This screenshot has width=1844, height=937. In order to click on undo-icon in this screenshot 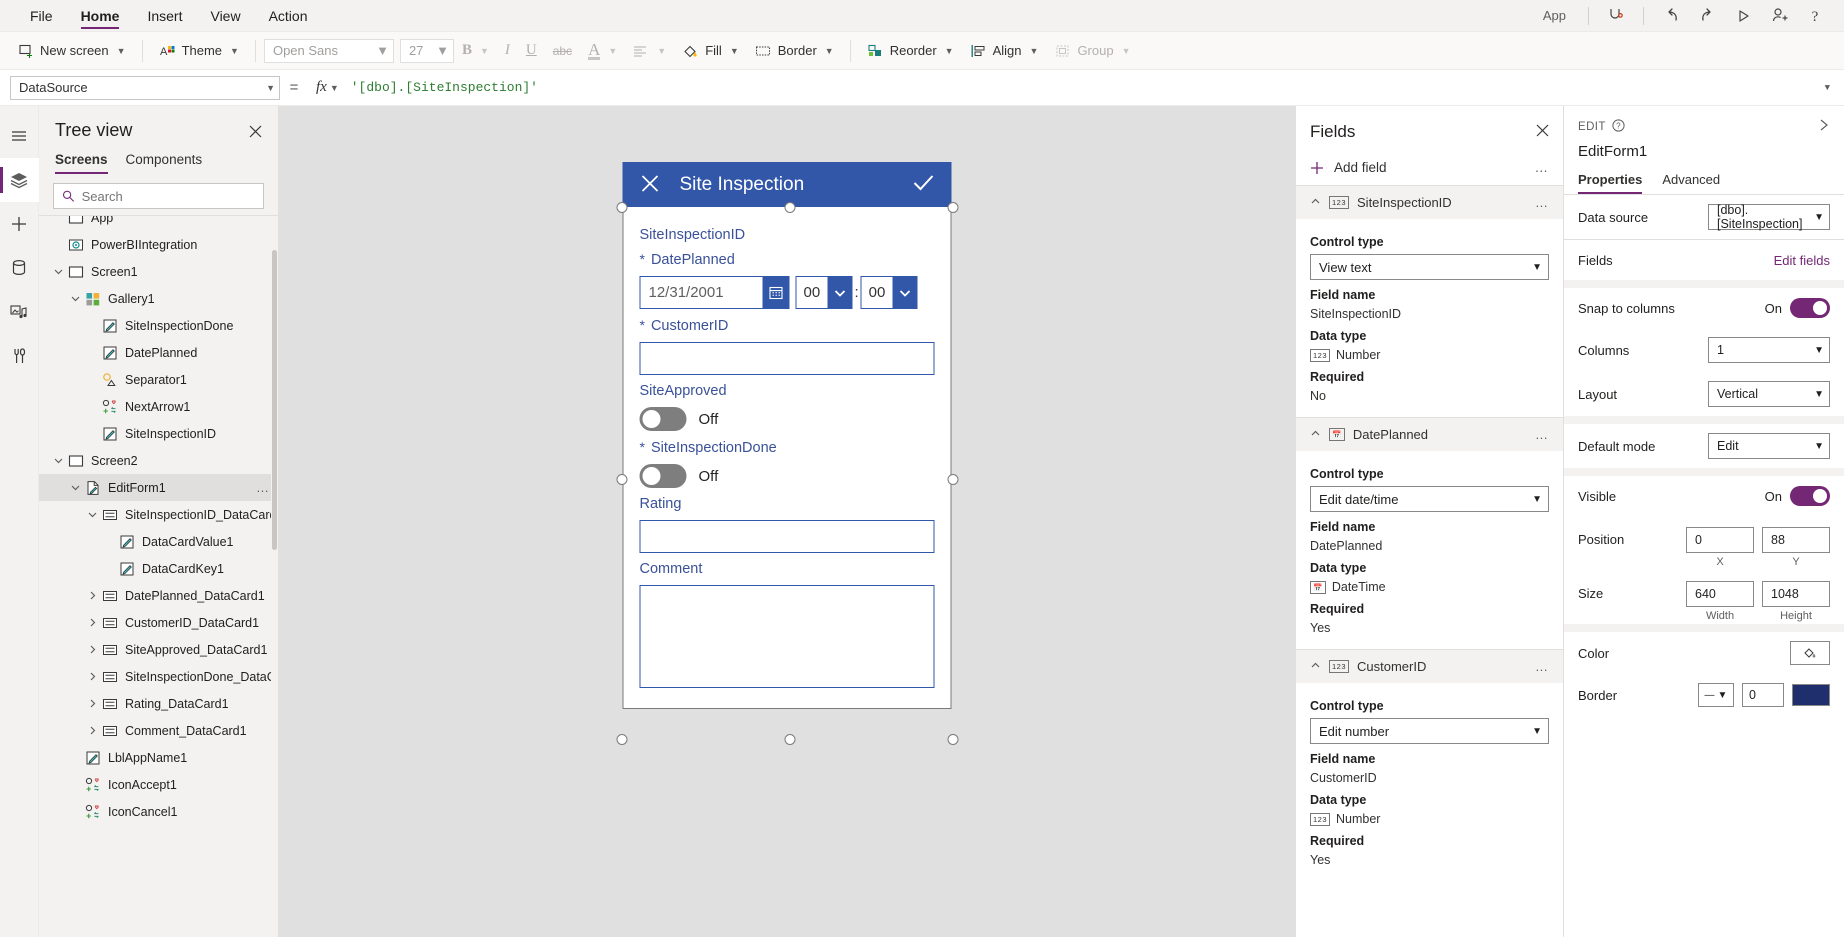, I will do `click(1671, 16)`.